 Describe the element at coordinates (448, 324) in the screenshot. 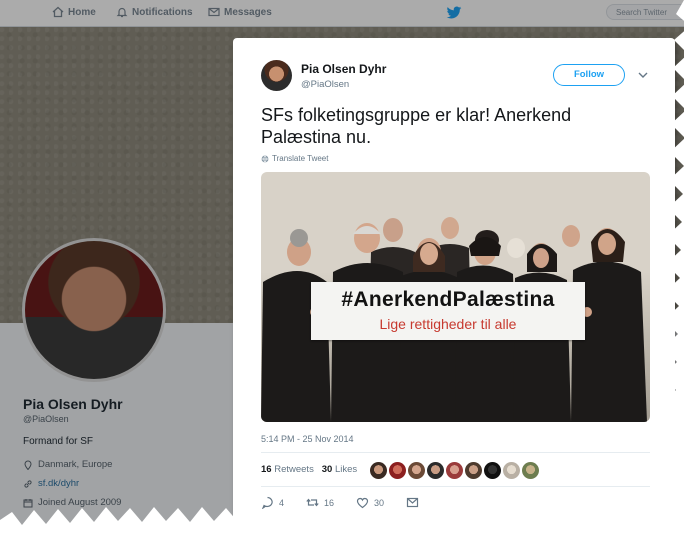

I see `banner-subtitle-text: Lige rettigheder til alle` at that location.